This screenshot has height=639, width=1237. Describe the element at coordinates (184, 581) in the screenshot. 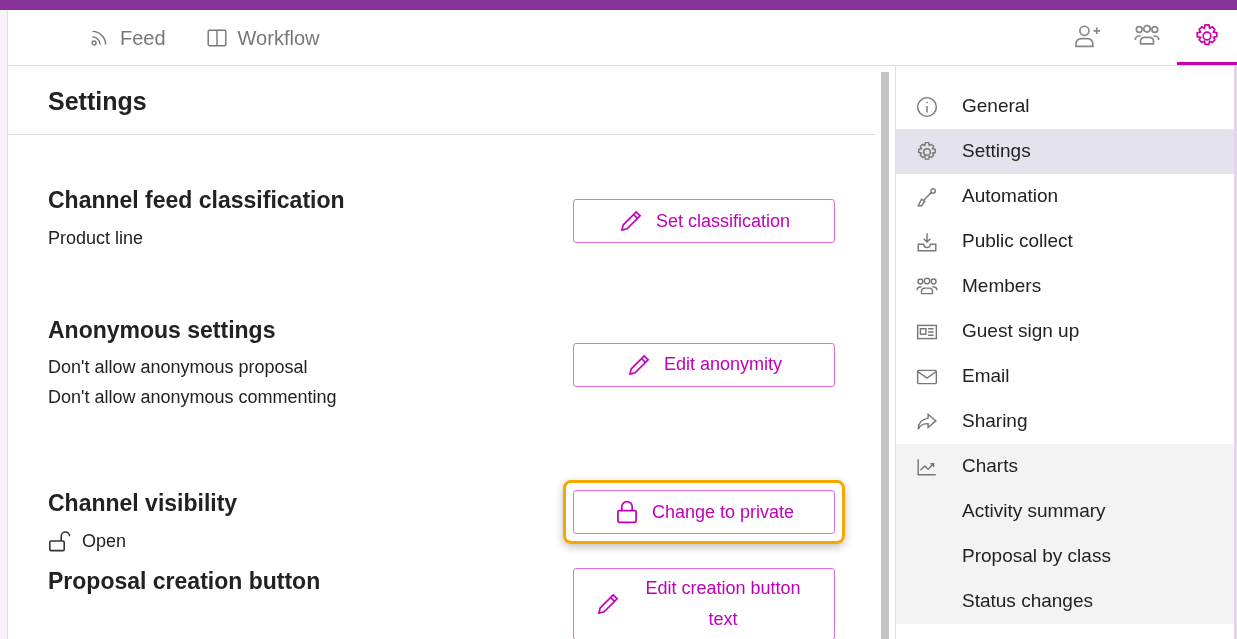

I see `section-title: Proposal creation button` at that location.